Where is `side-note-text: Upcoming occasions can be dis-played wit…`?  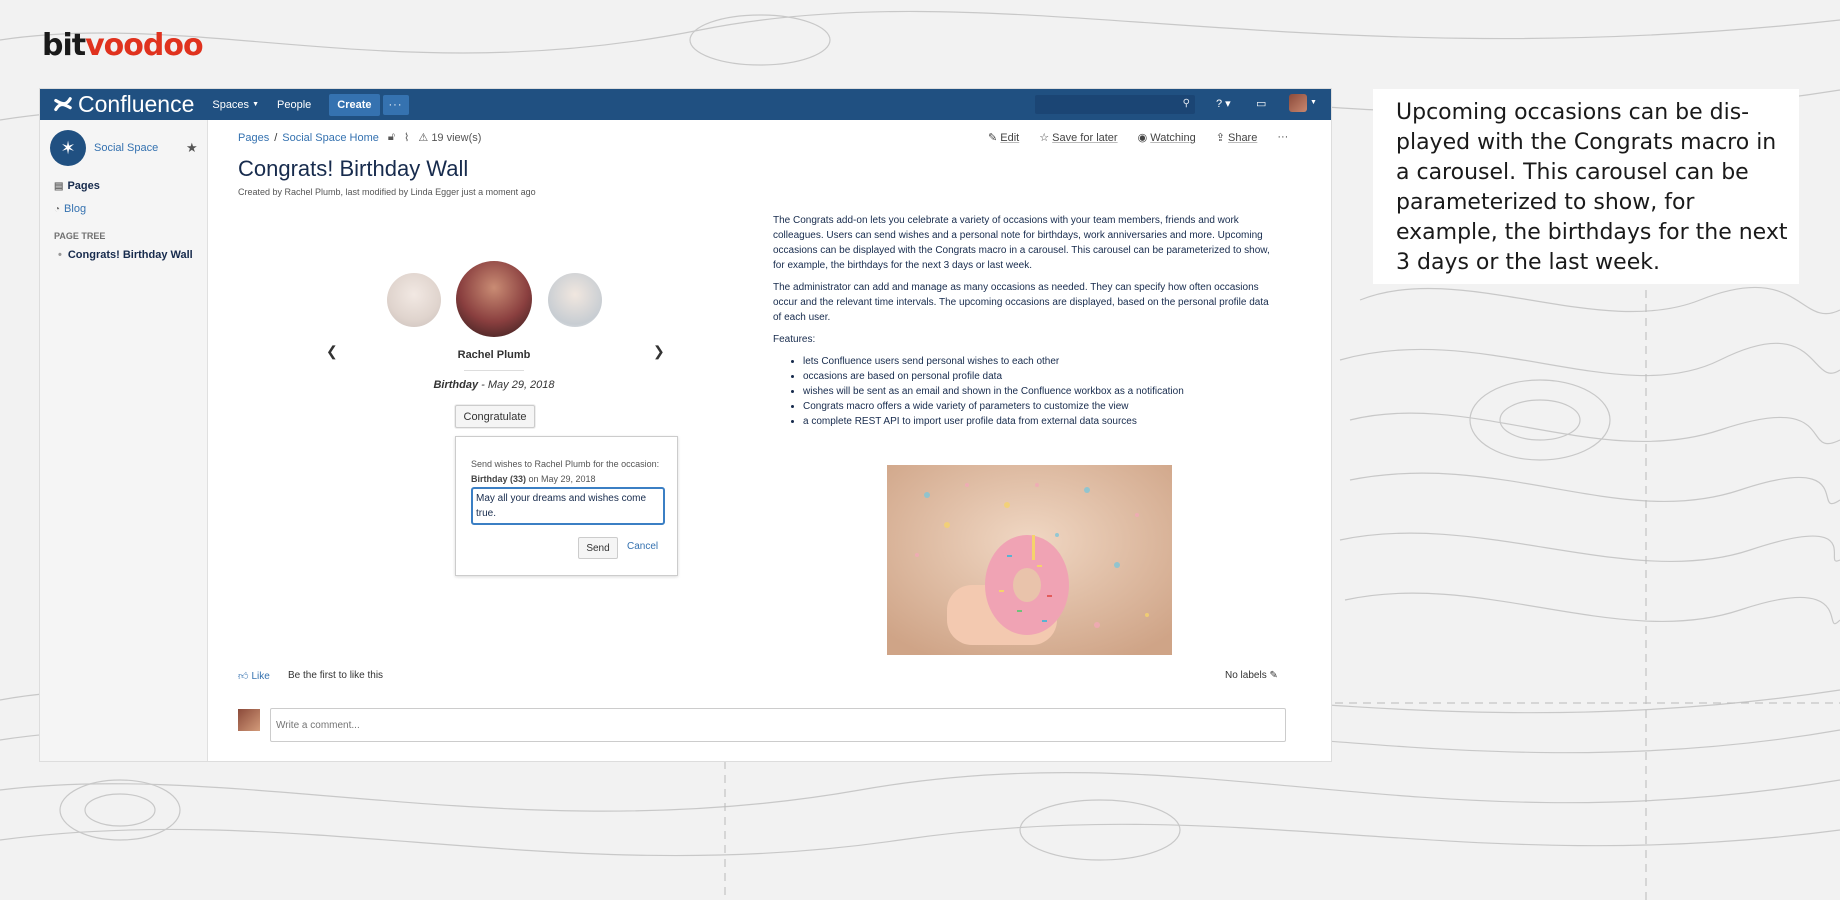 side-note-text: Upcoming occasions can be dis-played wit… is located at coordinates (1592, 187).